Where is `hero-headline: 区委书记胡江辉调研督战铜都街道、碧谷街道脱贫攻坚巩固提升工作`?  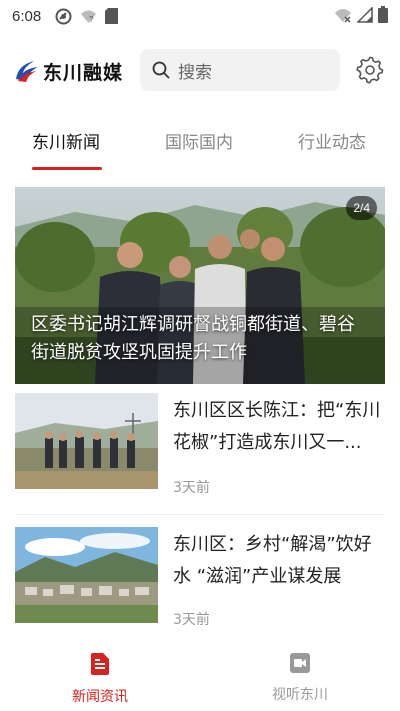 hero-headline: 区委书记胡江辉调研督战铜都街道、碧谷街道脱贫攻坚巩固提升工作 is located at coordinates (201, 339).